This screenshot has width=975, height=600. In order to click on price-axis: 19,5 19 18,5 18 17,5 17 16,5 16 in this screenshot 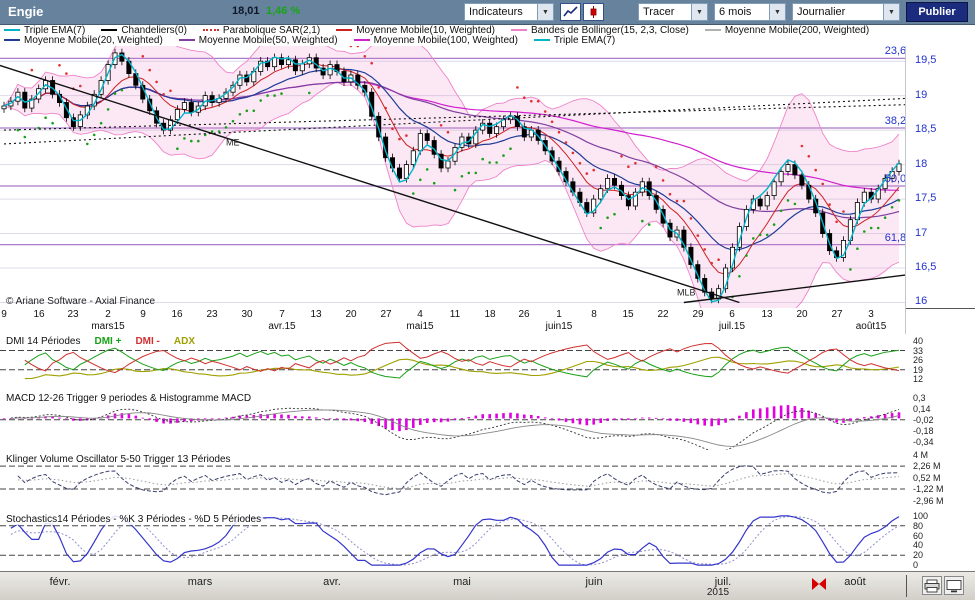, I will do `click(940, 177)`.